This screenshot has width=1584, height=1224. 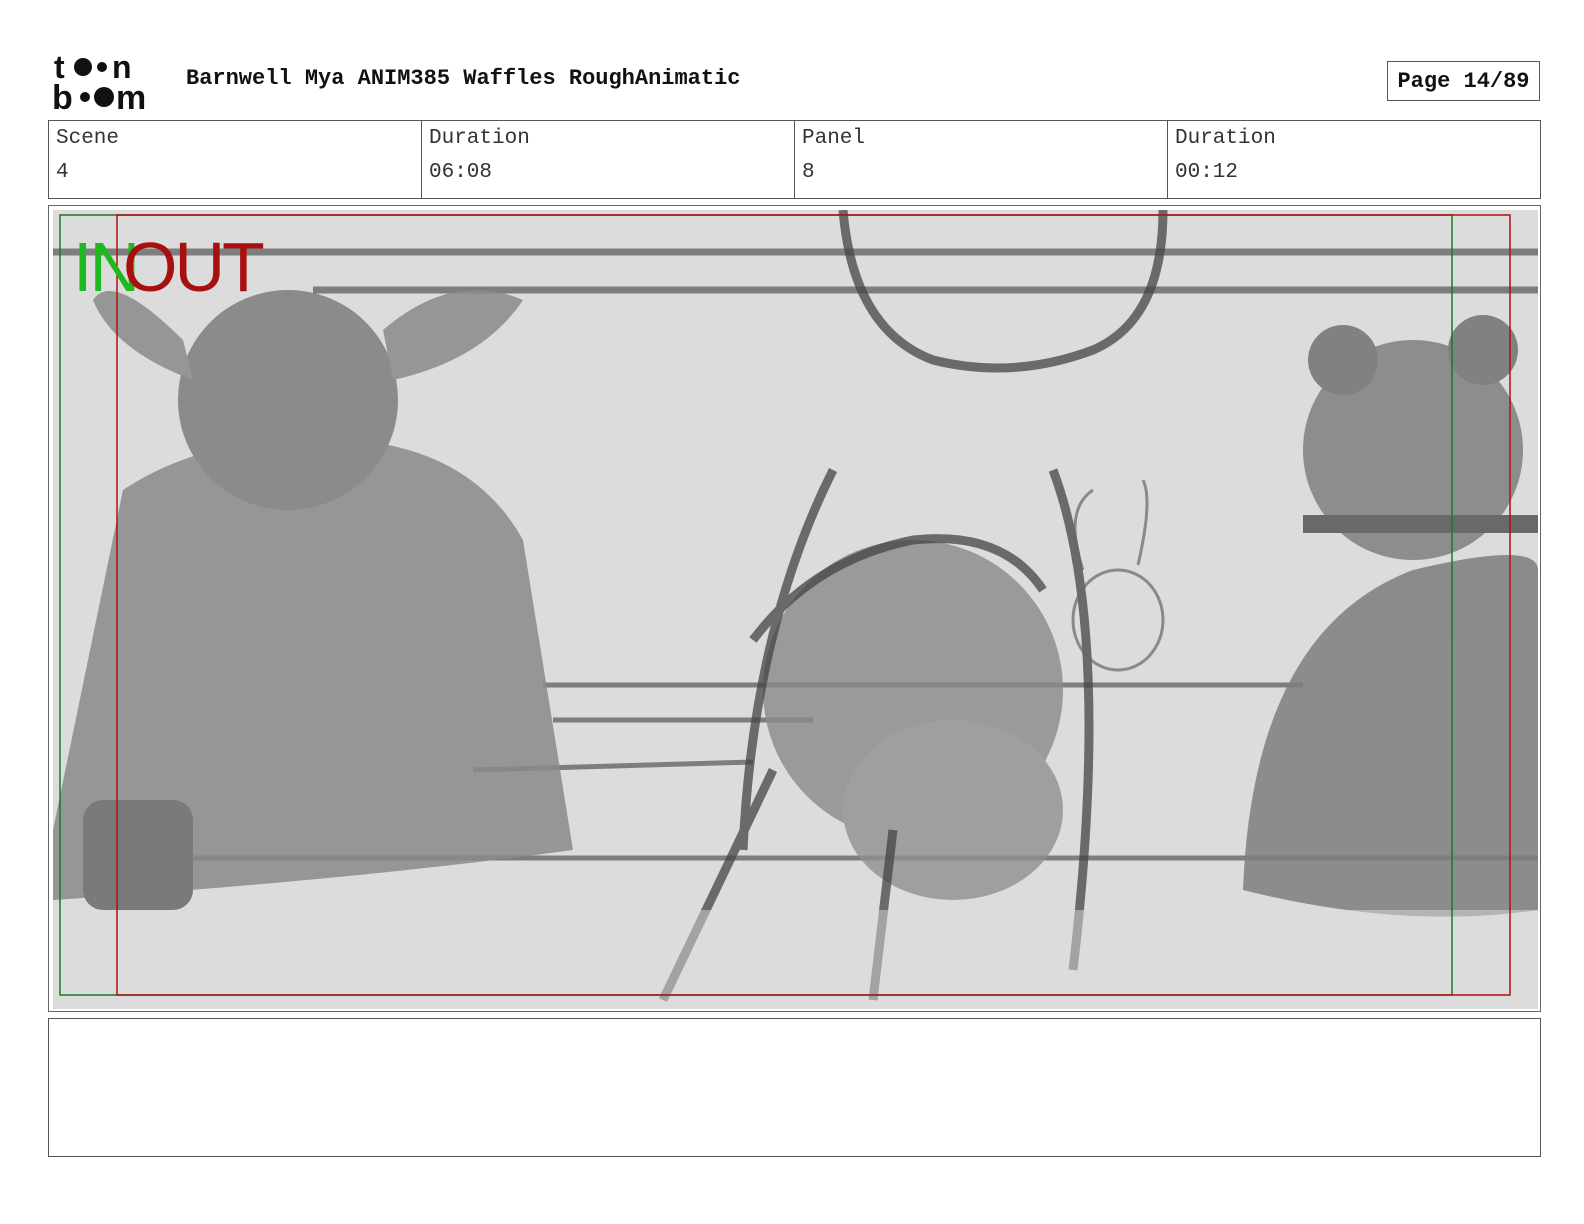 I want to click on scene-label: Scene, so click(x=88, y=138).